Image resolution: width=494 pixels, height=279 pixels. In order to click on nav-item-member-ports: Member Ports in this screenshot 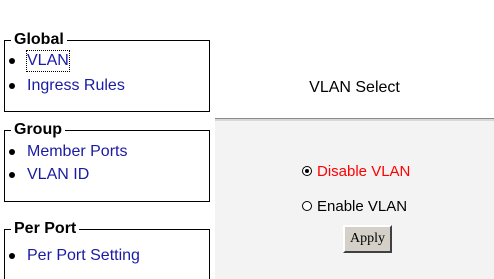, I will do `click(67, 152)`.